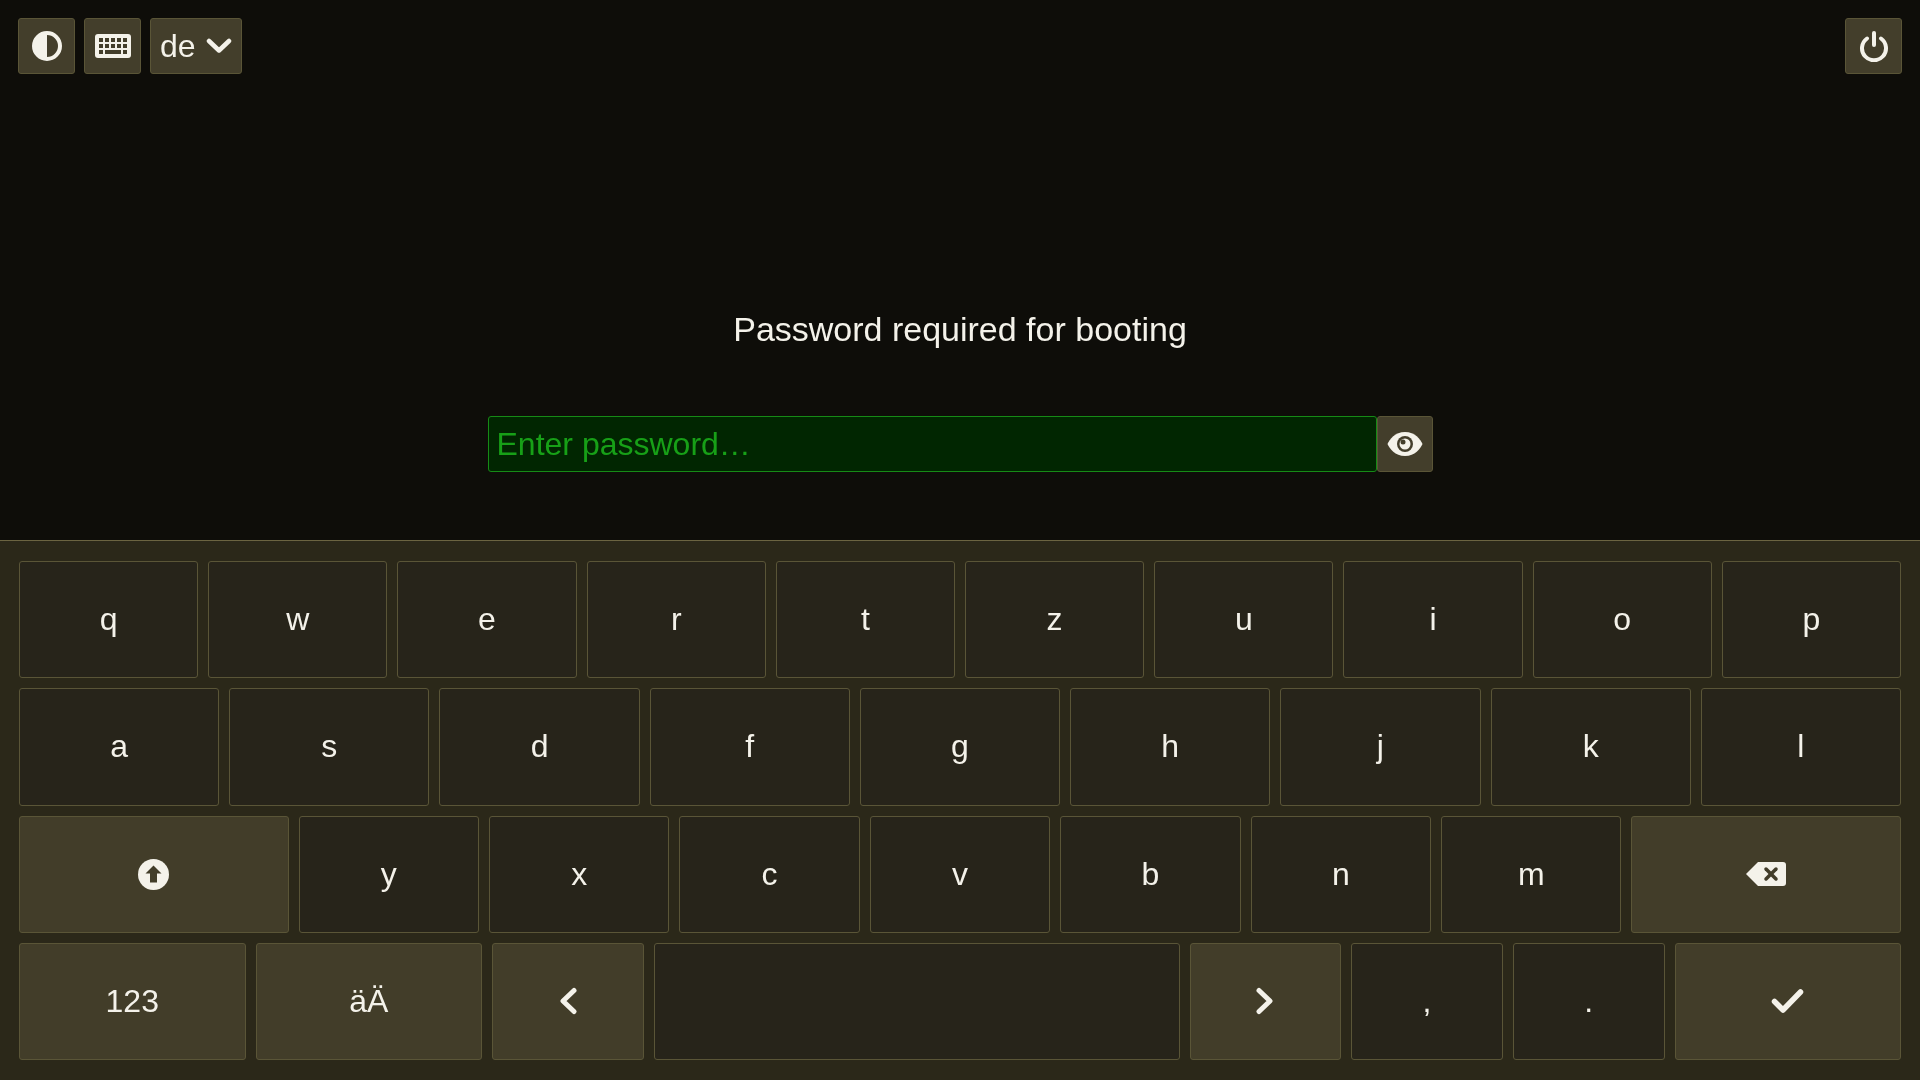 This screenshot has height=1080, width=1920. I want to click on mode-key: äÄ, so click(368, 1001).